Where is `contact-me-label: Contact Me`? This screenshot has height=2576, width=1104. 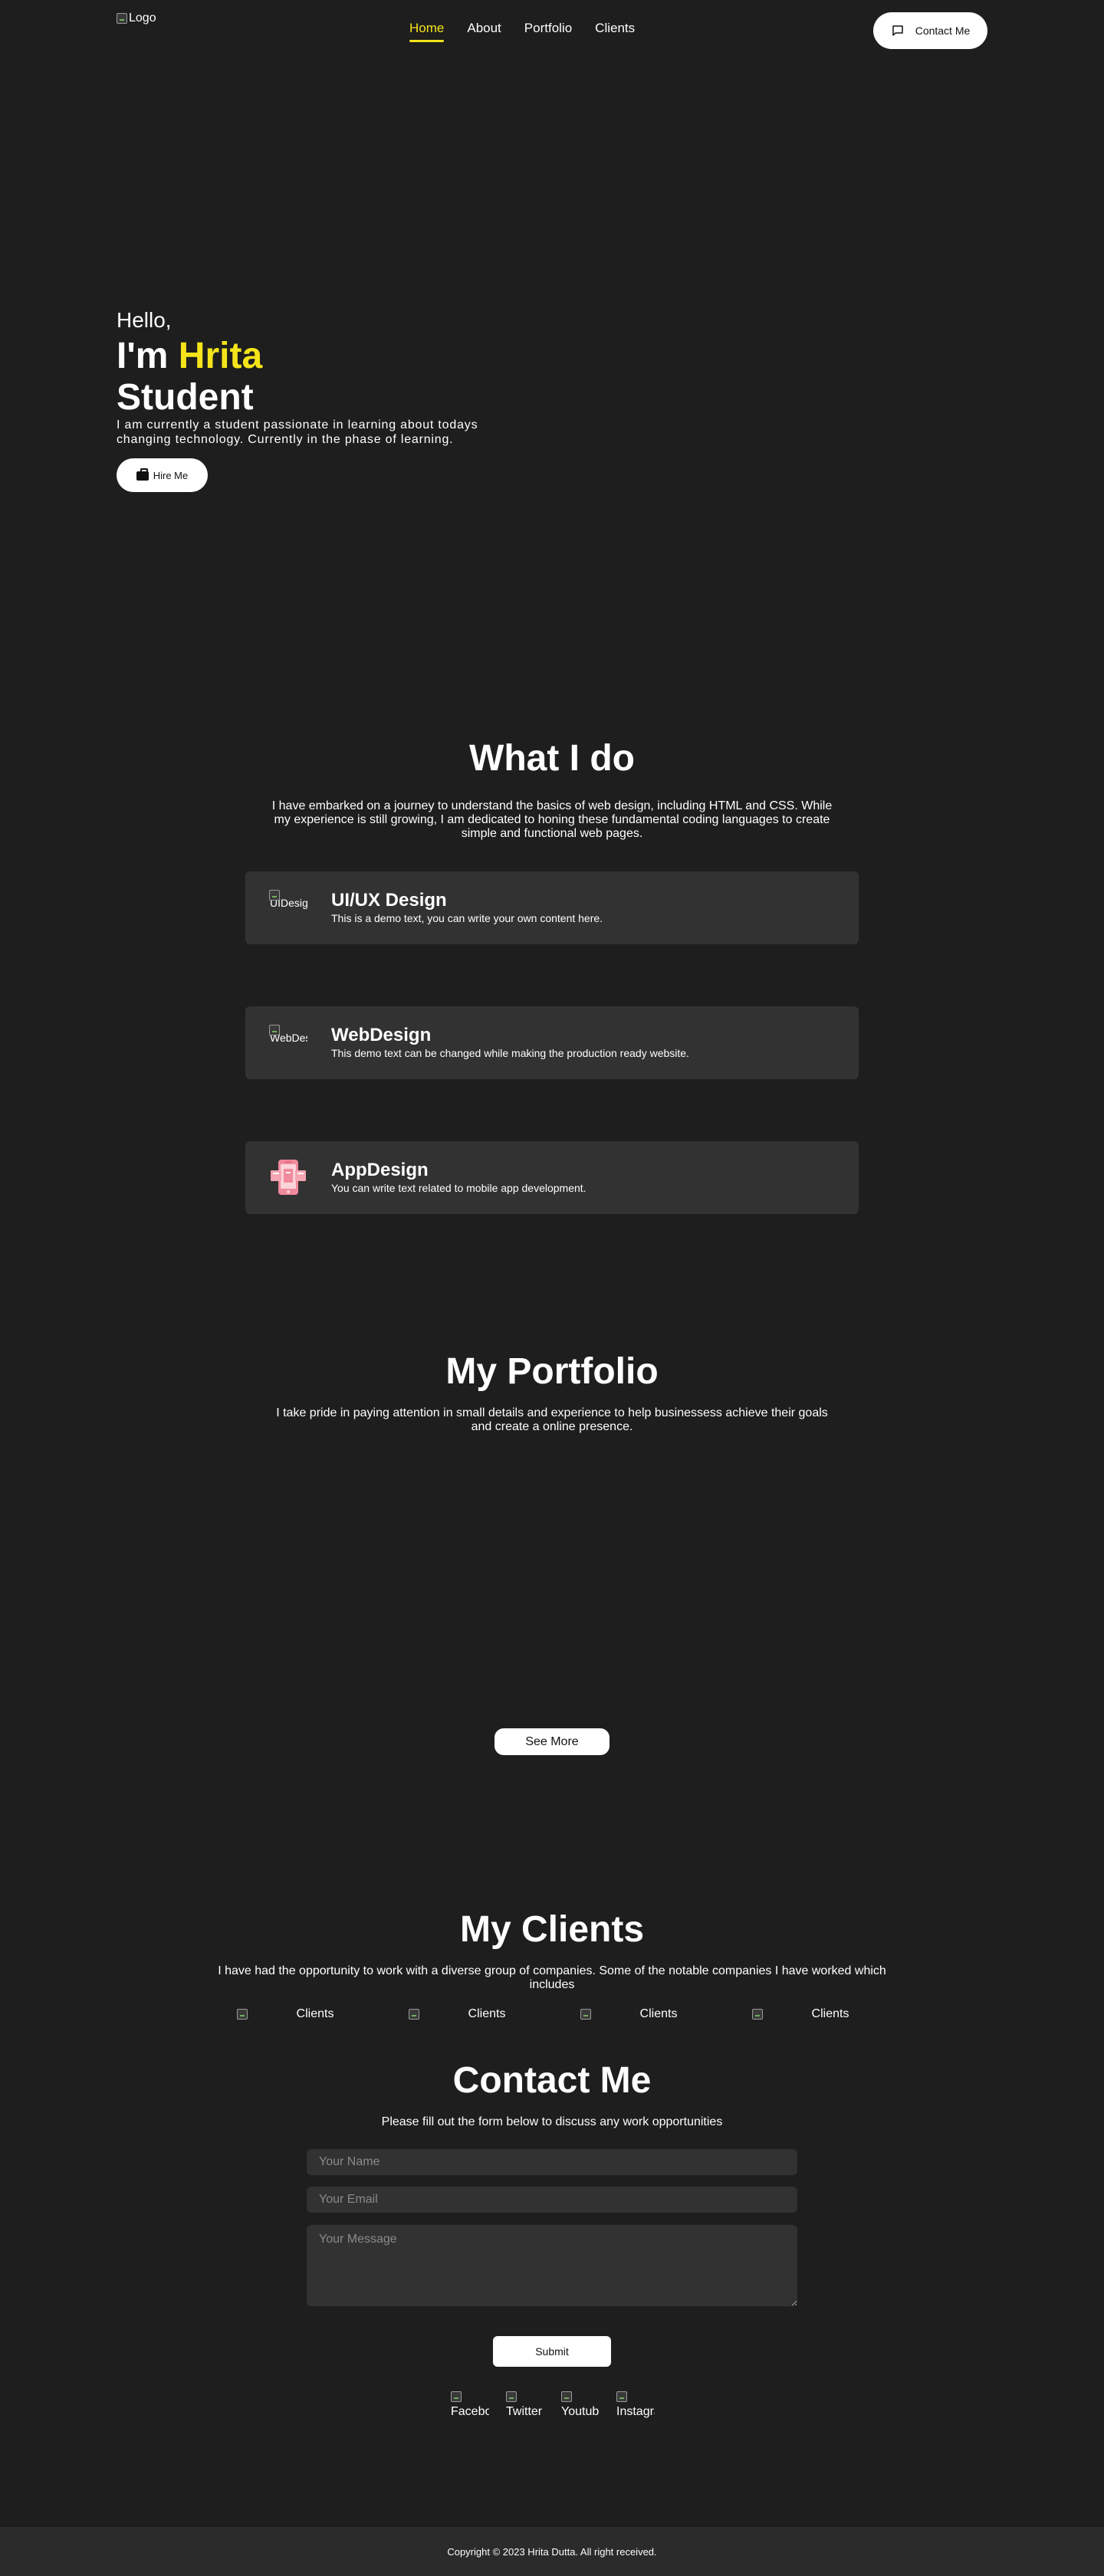 contact-me-label: Contact Me is located at coordinates (943, 31).